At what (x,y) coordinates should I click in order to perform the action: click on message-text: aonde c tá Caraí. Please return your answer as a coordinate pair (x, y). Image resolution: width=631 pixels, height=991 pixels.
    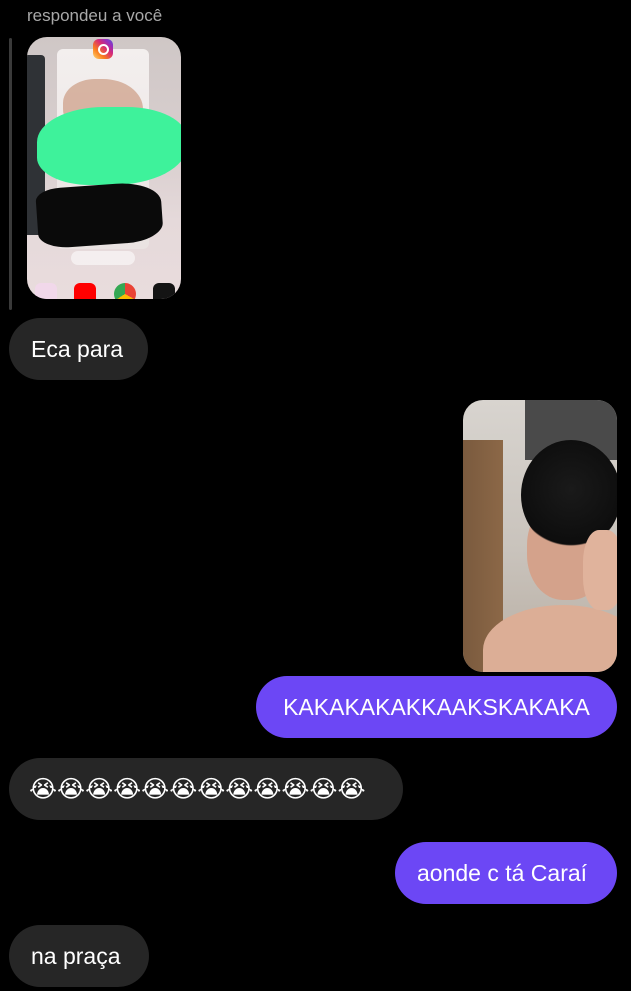
    Looking at the image, I should click on (502, 872).